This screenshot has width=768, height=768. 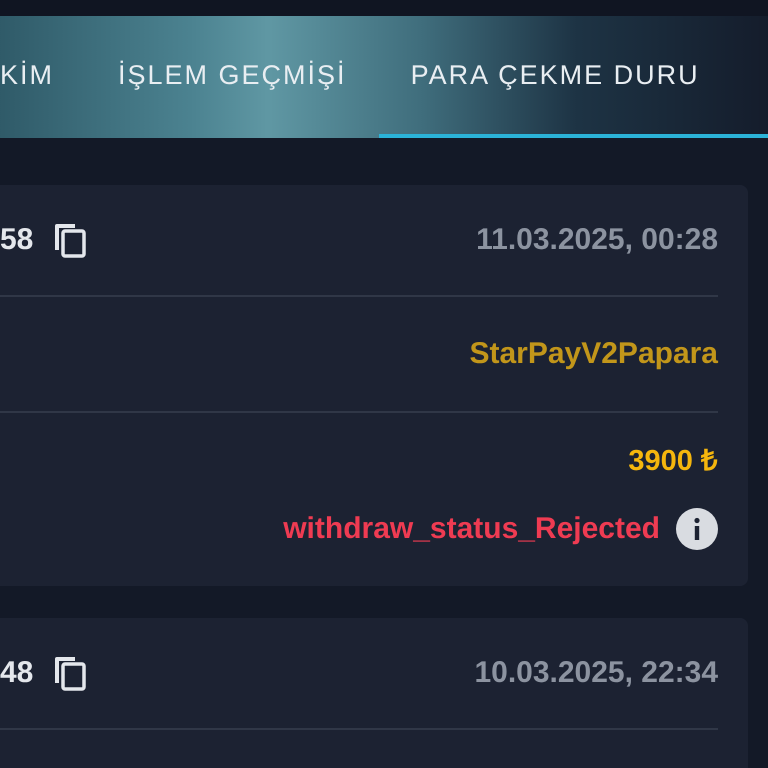 I want to click on amount: 3900 ₺, so click(x=673, y=461).